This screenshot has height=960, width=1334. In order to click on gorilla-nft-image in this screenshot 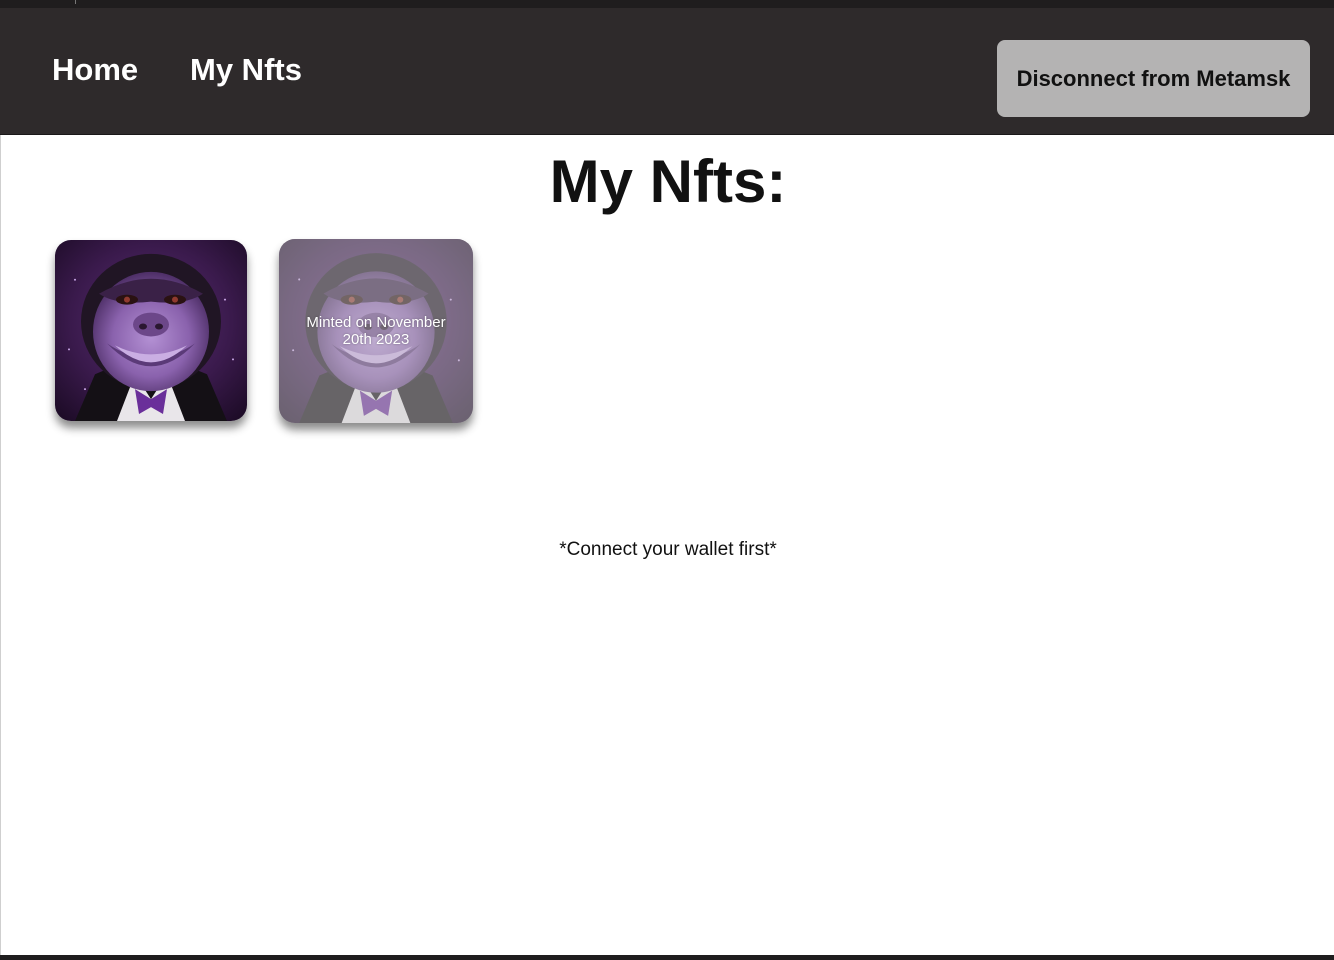, I will do `click(151, 330)`.